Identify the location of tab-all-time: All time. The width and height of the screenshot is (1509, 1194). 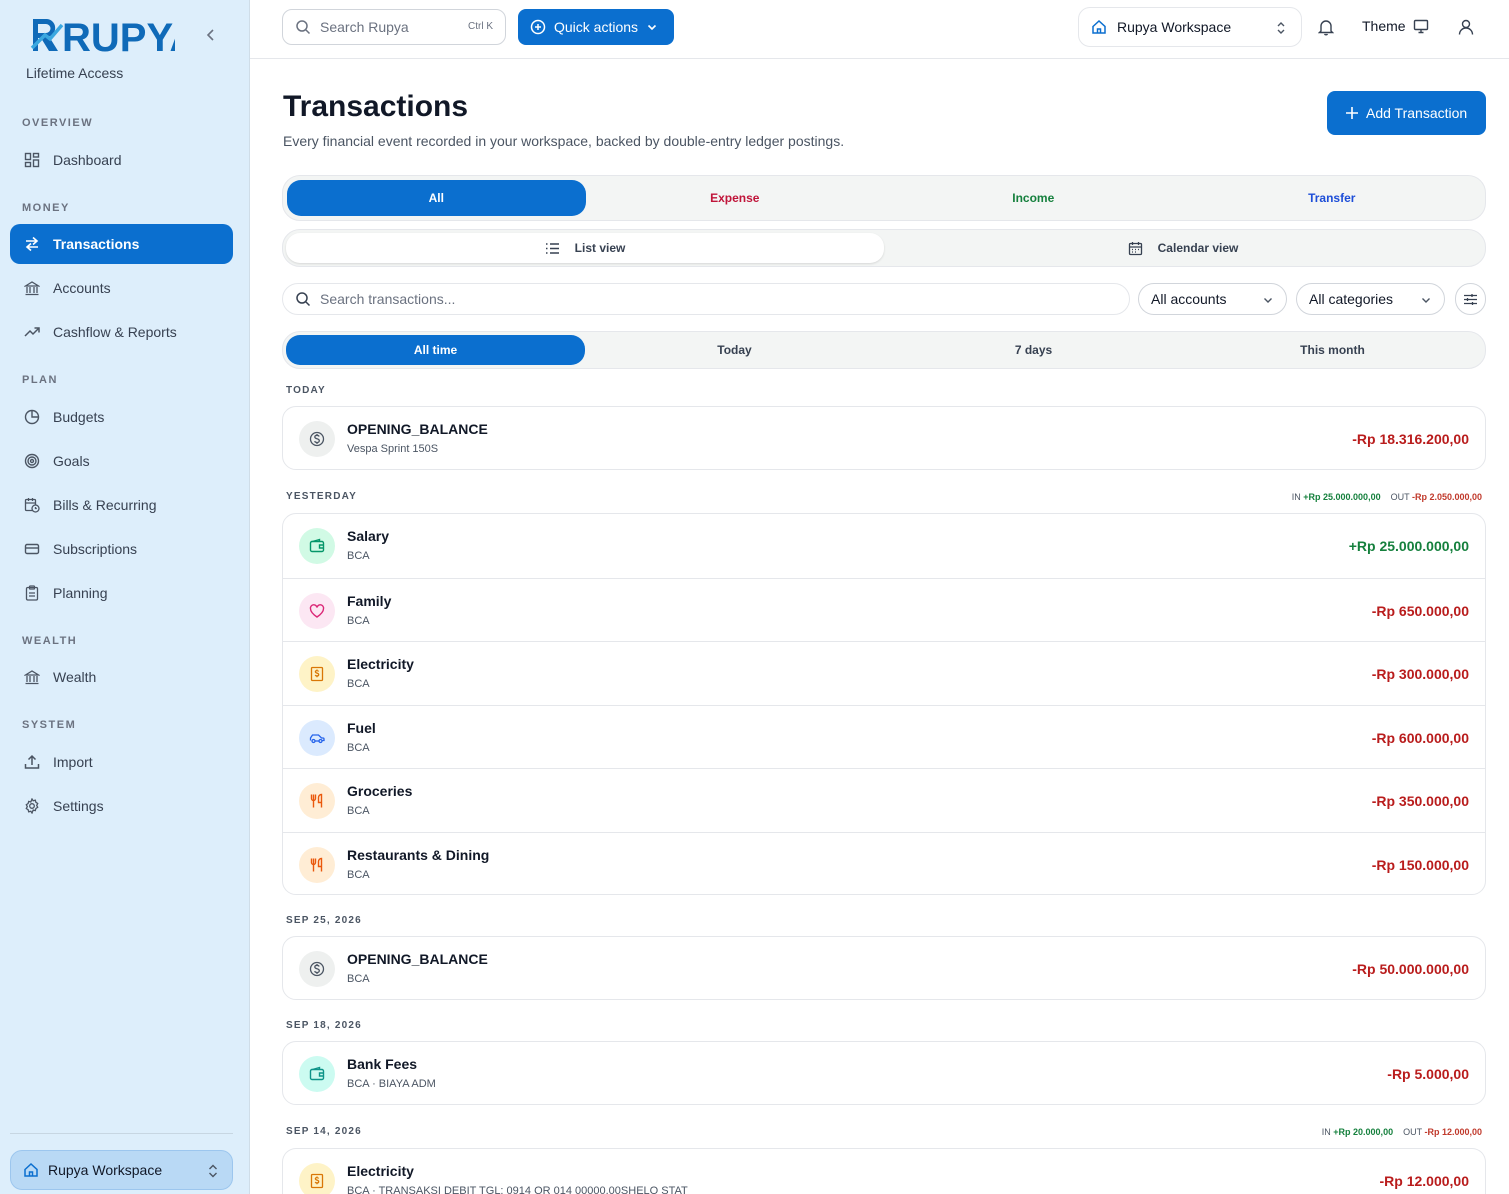
(435, 350).